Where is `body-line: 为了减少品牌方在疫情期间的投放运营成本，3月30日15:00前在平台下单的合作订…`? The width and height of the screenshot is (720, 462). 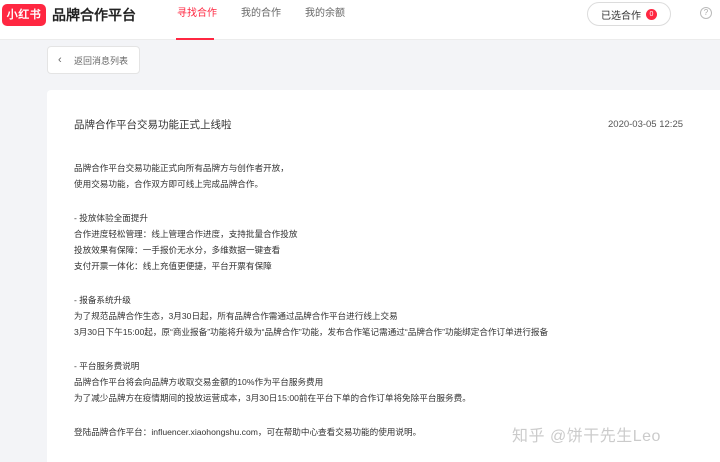
body-line: 为了减少品牌方在疫情期间的投放运营成本，3月30日15:00前在平台下单的合作订… is located at coordinates (272, 398).